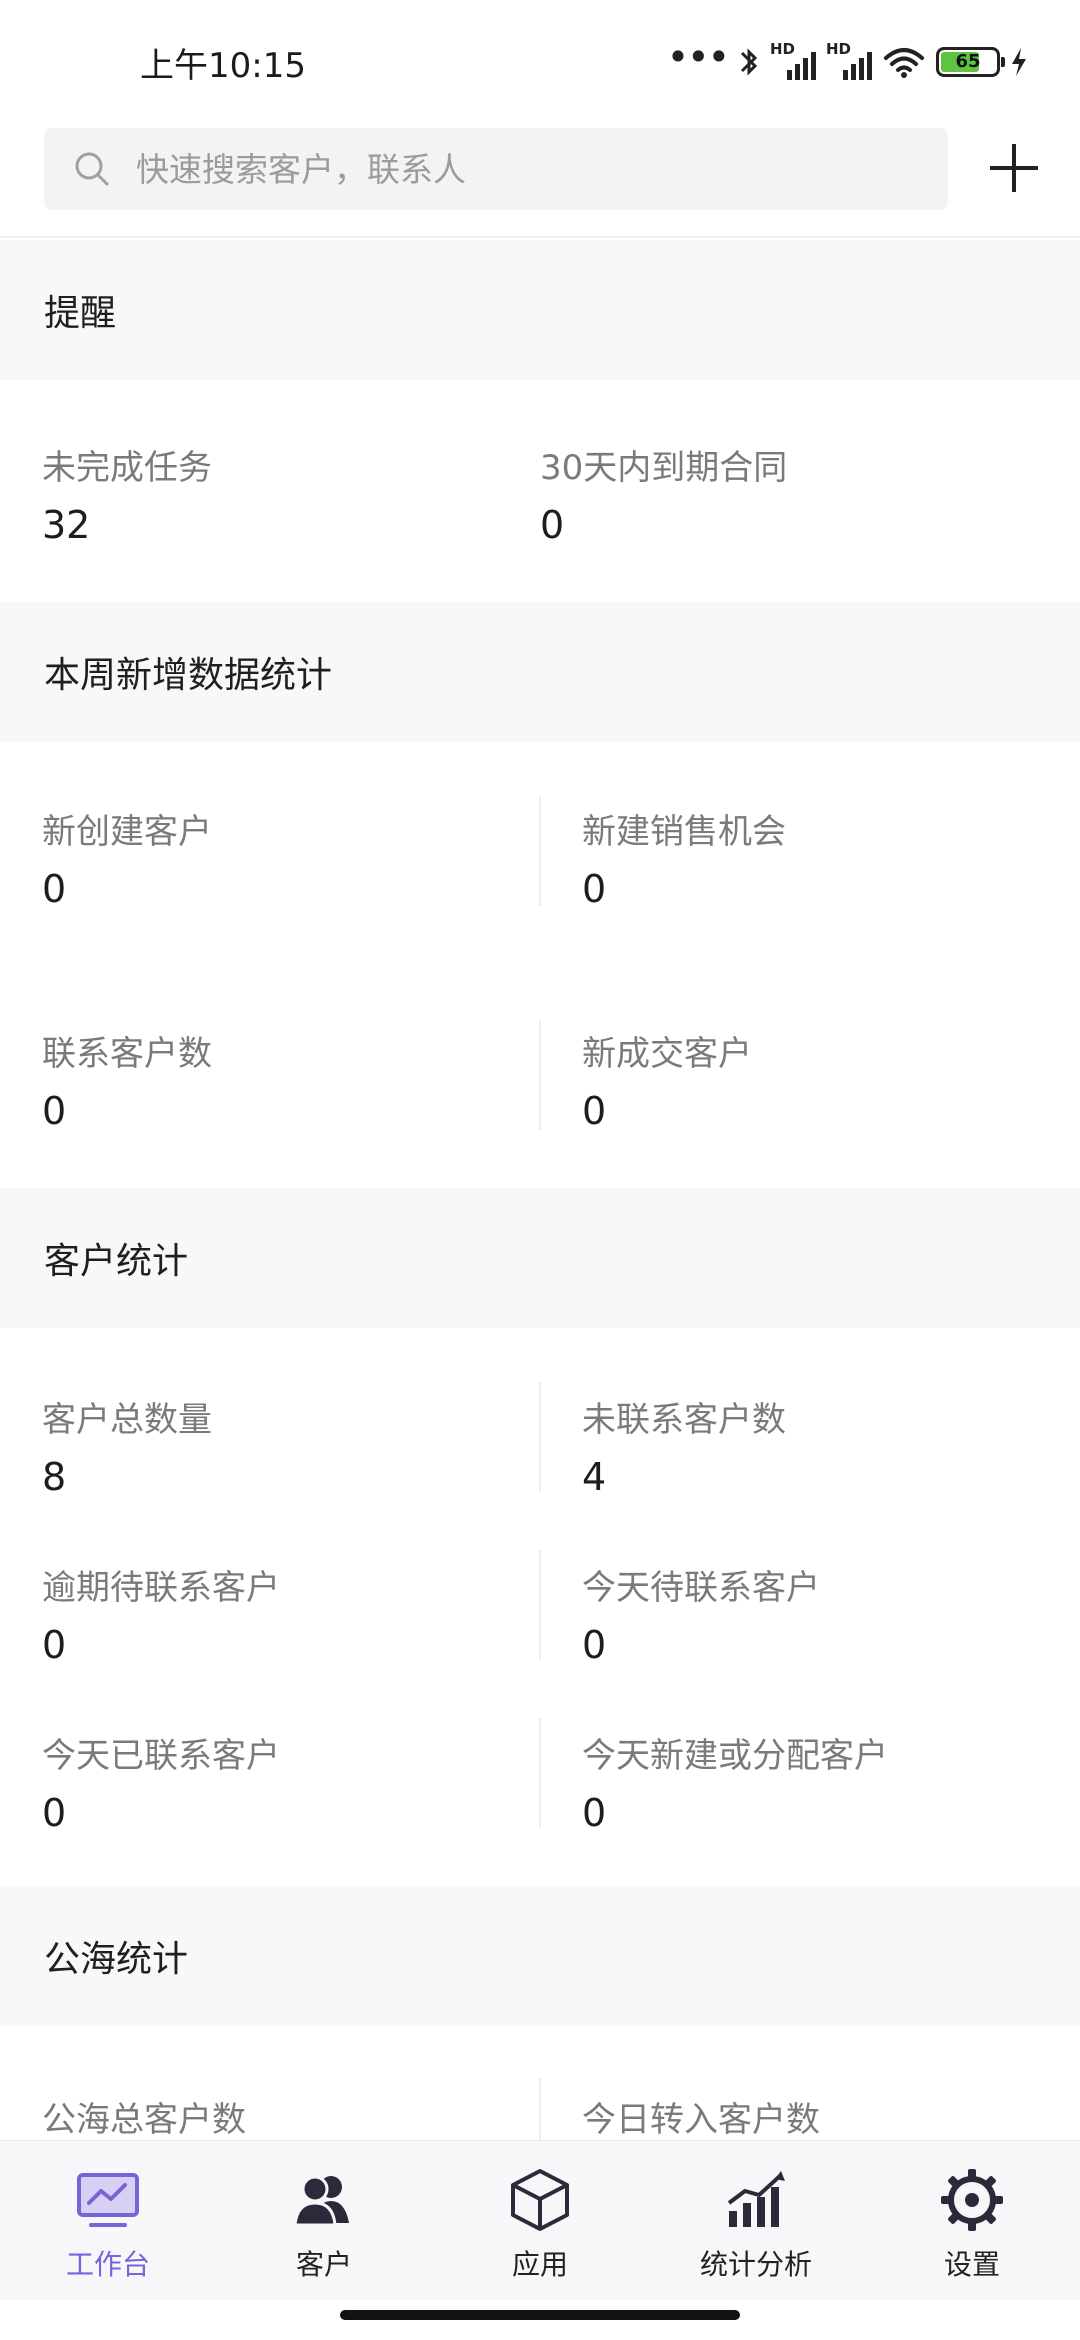 The height and width of the screenshot is (2340, 1080). Describe the element at coordinates (540, 1258) in the screenshot. I see `section-header-customer-stats: 客户统计` at that location.